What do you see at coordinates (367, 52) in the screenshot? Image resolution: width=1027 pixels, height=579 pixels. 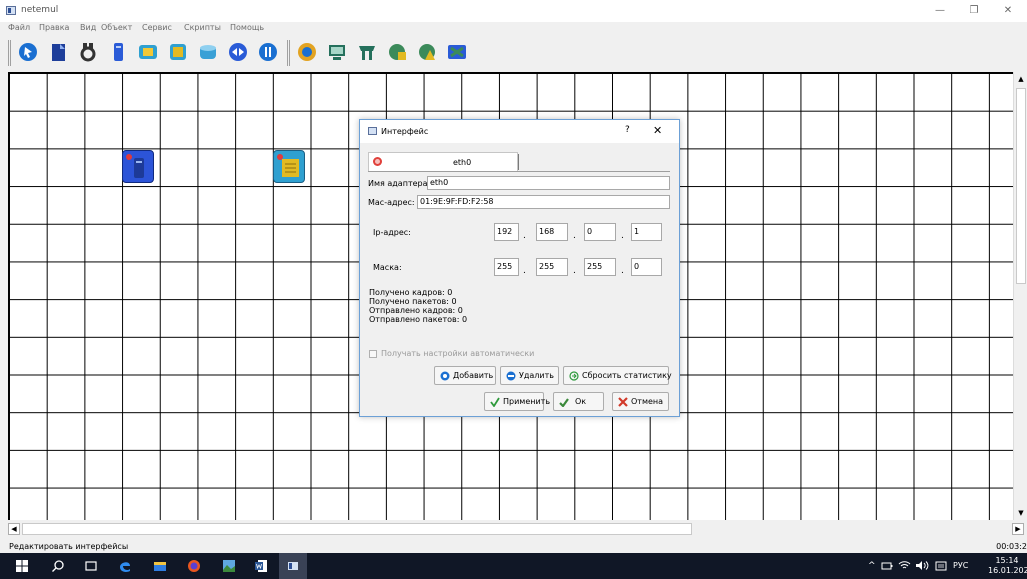 I see `table-tool-button` at bounding box center [367, 52].